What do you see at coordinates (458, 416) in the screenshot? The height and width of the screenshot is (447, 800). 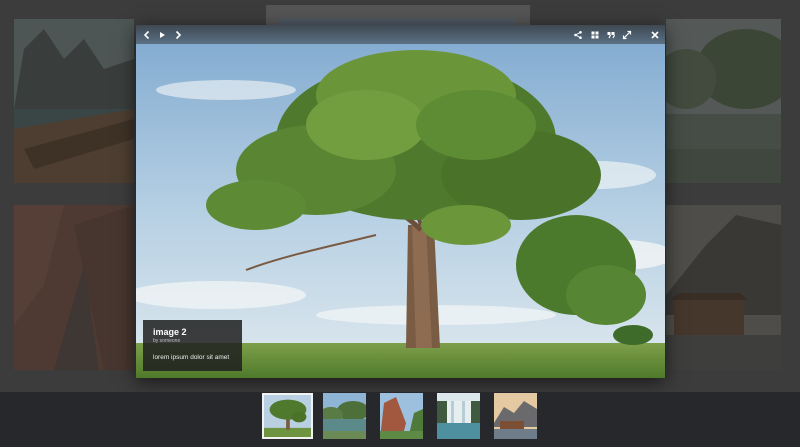 I see `thumbnail-waterfall` at bounding box center [458, 416].